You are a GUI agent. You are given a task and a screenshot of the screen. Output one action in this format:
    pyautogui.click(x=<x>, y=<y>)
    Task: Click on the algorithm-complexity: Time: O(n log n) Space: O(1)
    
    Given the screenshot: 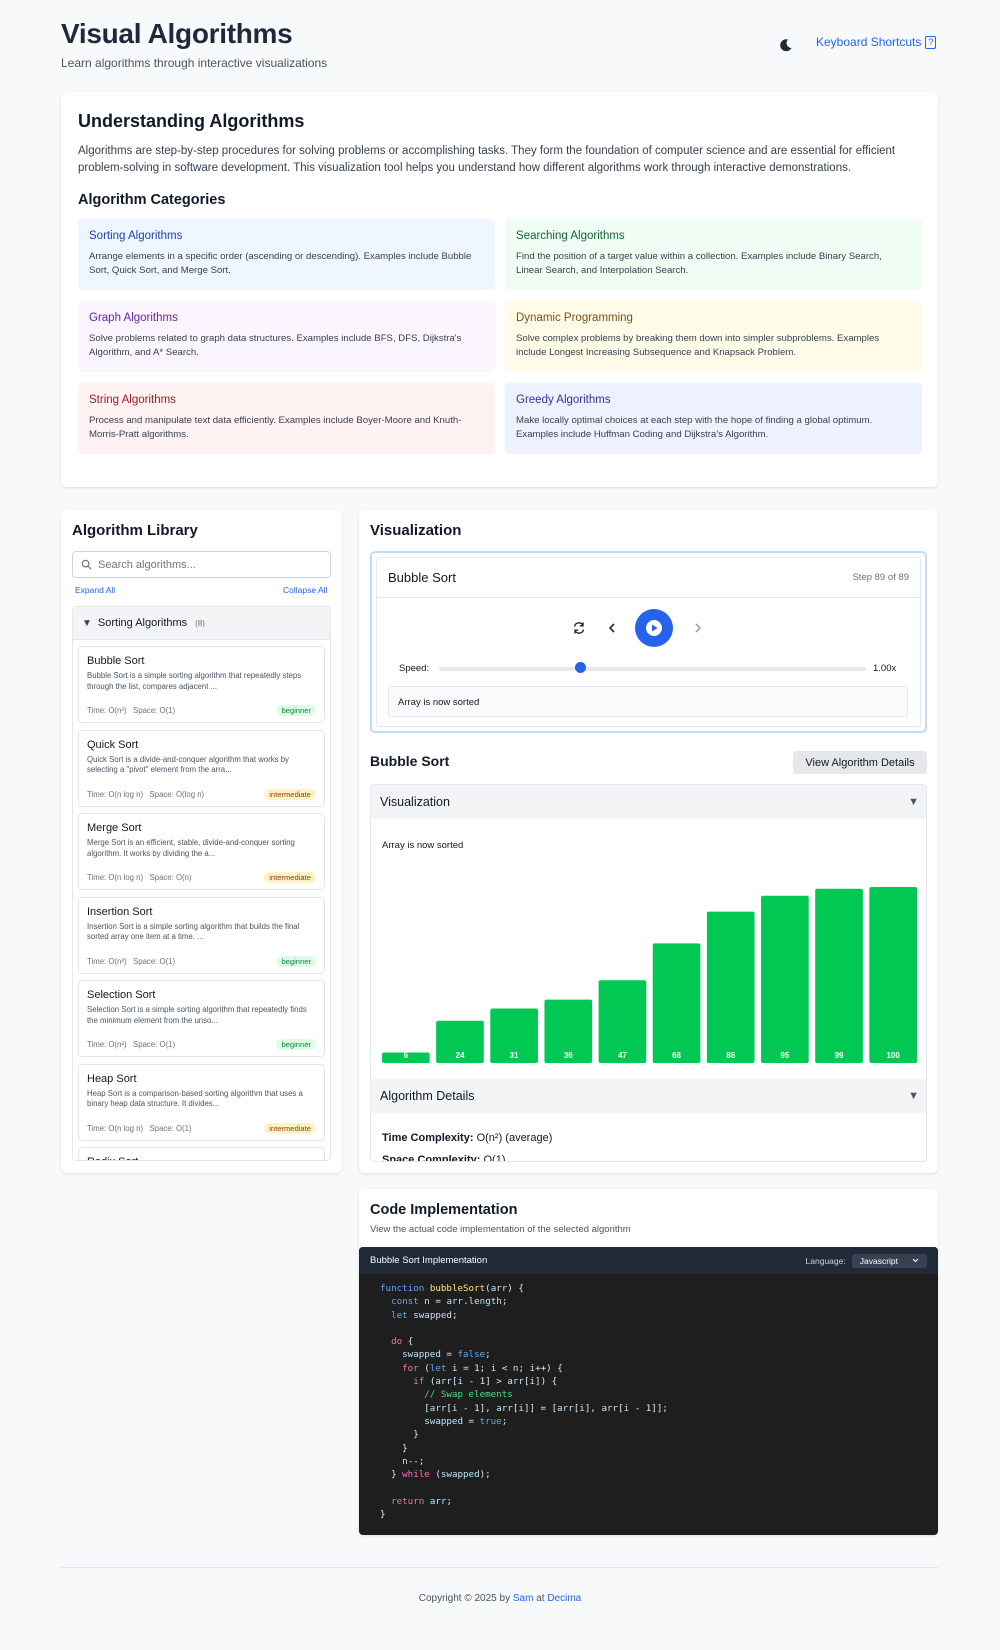 What is the action you would take?
    pyautogui.click(x=139, y=1128)
    